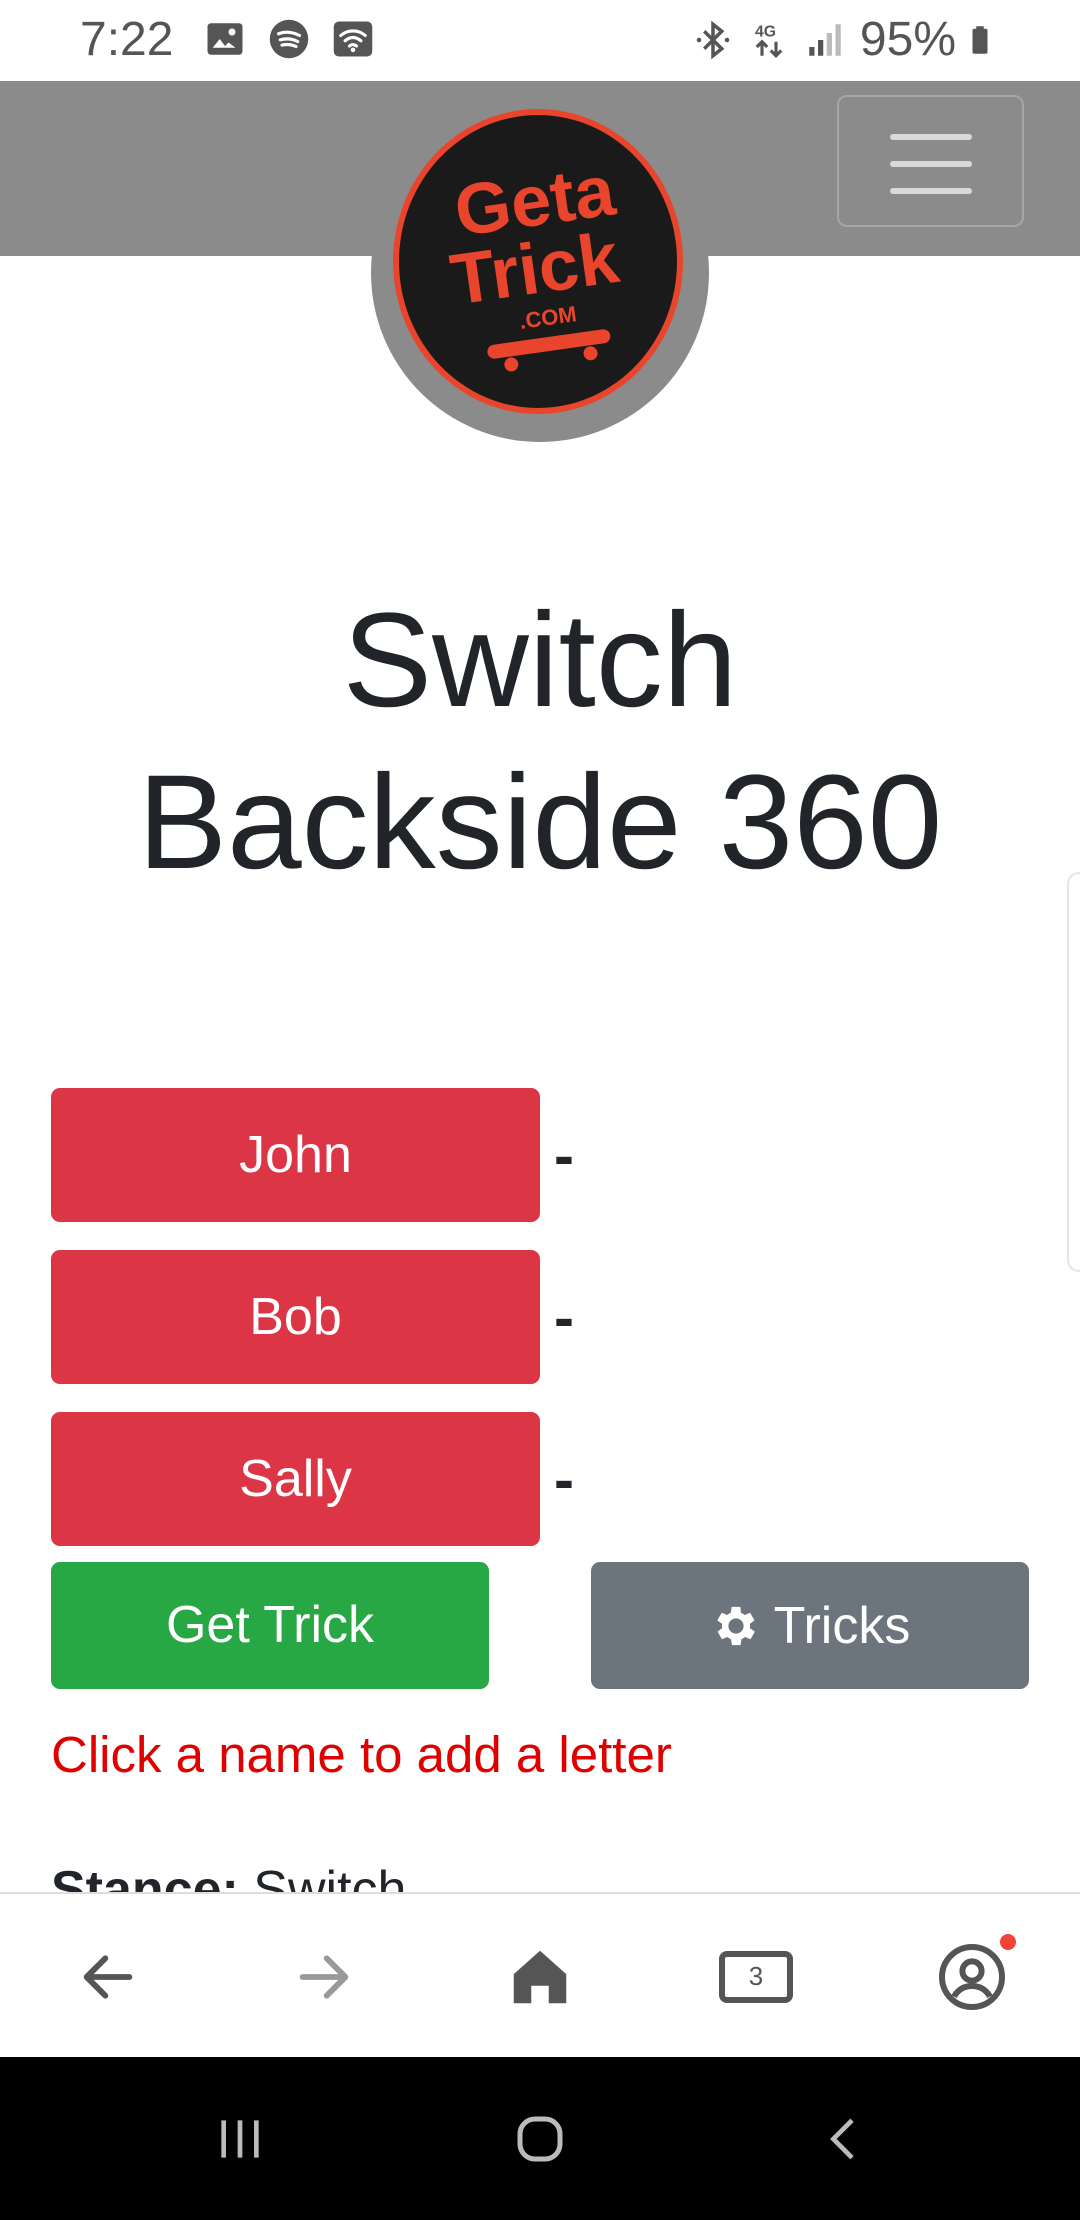 The width and height of the screenshot is (1080, 2220). Describe the element at coordinates (736, 1625) in the screenshot. I see `gear-icon` at that location.